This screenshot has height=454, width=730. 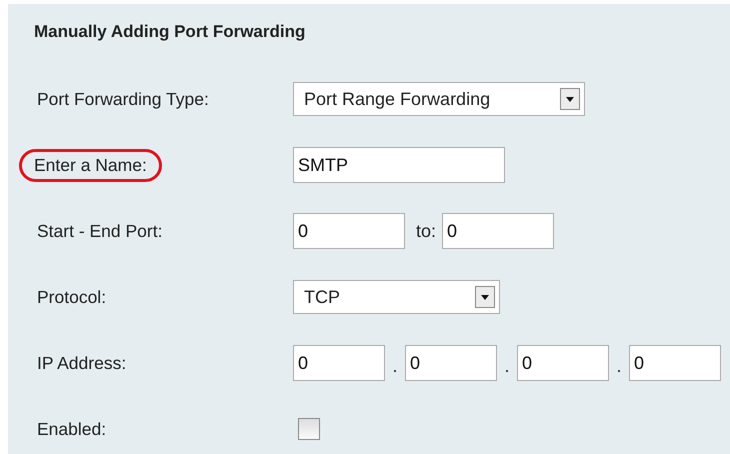 What do you see at coordinates (82, 363) in the screenshot?
I see `field-label: IP Address:` at bounding box center [82, 363].